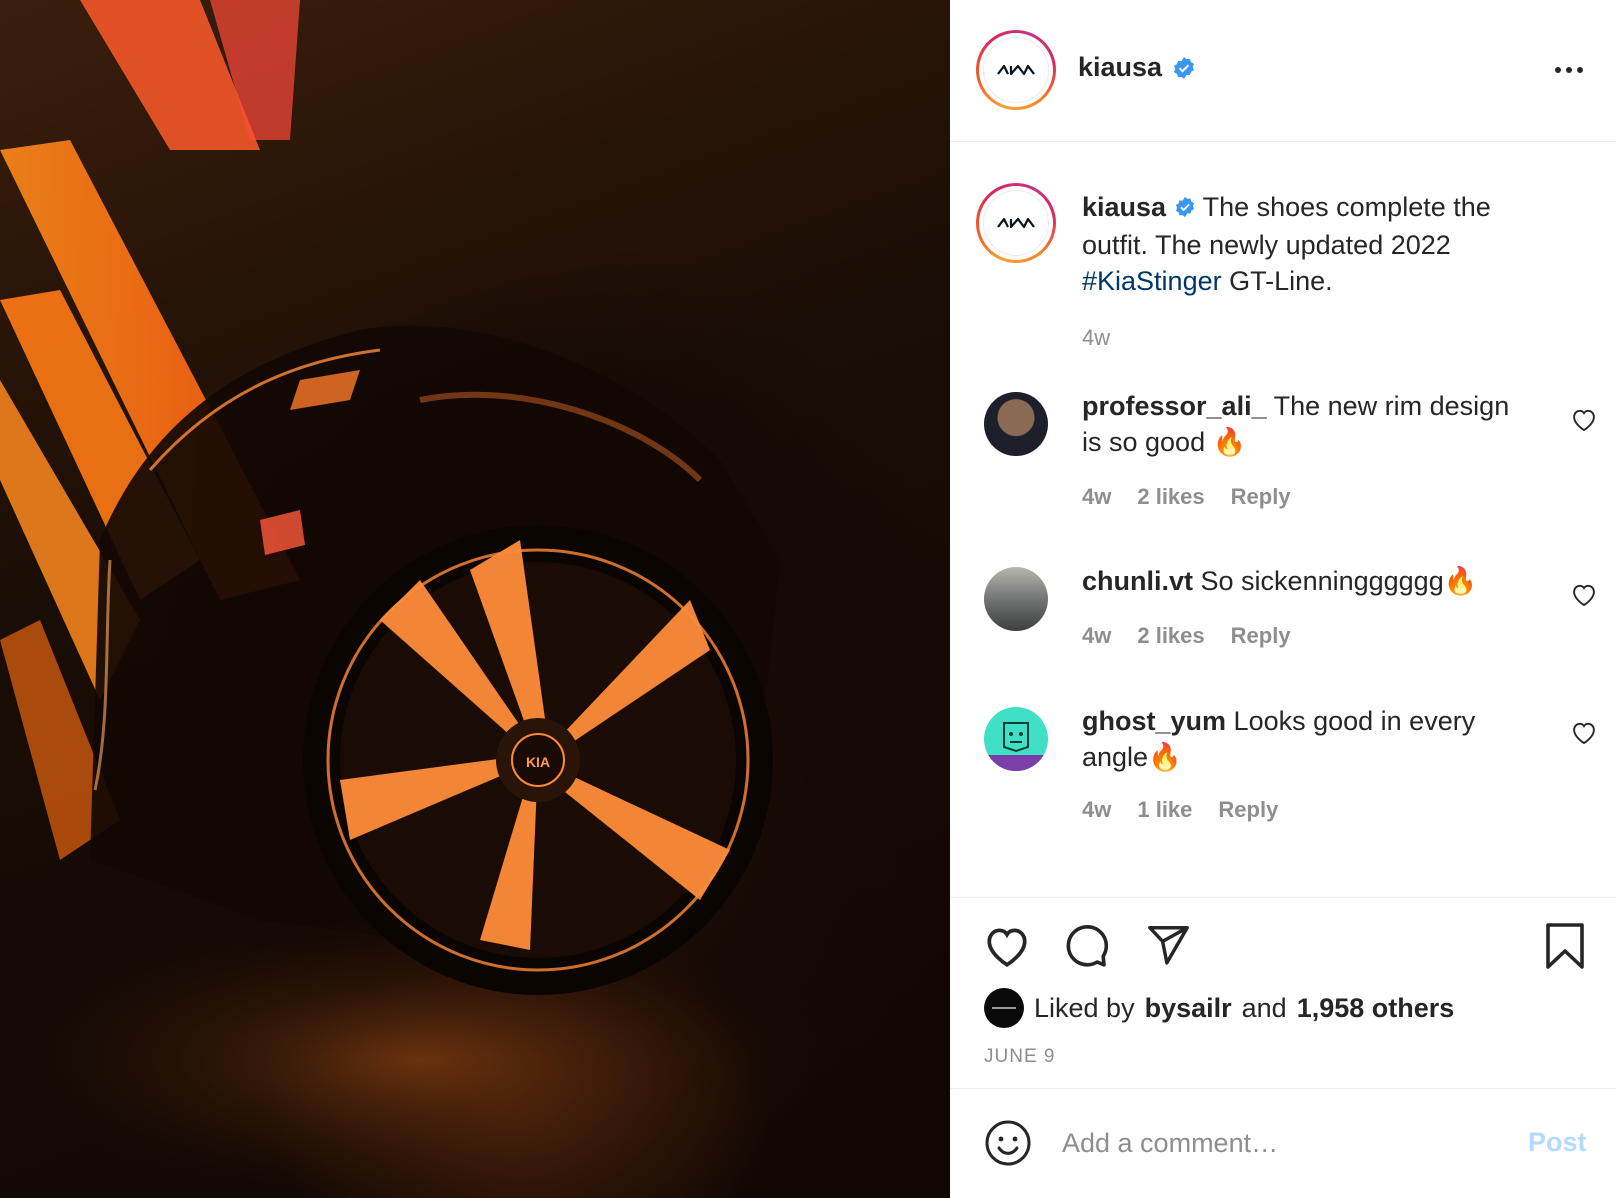 The height and width of the screenshot is (1198, 1616). Describe the element at coordinates (1096, 338) in the screenshot. I see `caption-timestamp: 4w` at that location.